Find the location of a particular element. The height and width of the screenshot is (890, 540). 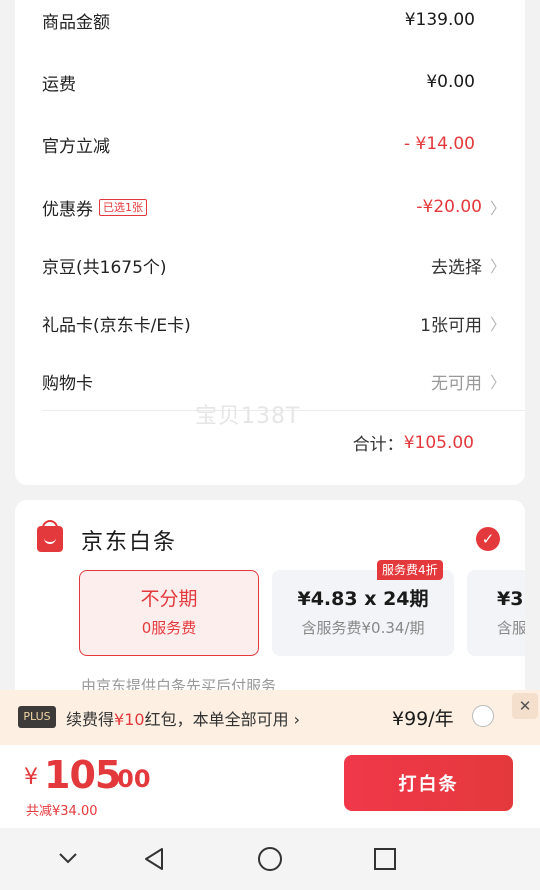

plus-promo-bar: PLUS 续费得¥10红包，本单全部可用 › ¥99/年 ✕ is located at coordinates (270, 717).